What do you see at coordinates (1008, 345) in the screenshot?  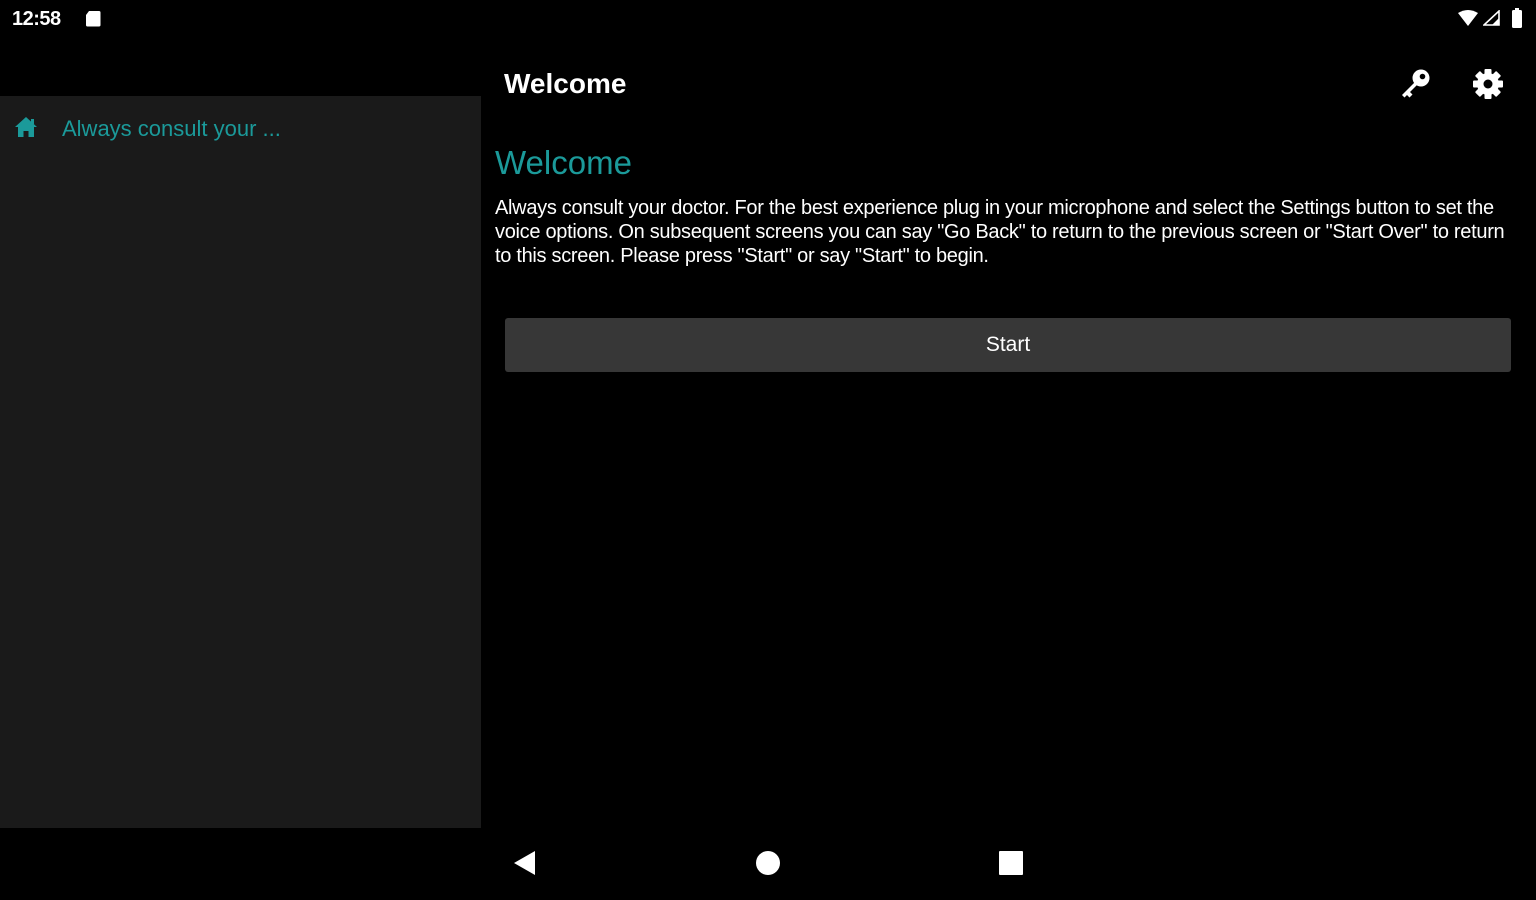 I see `start-button: Start` at bounding box center [1008, 345].